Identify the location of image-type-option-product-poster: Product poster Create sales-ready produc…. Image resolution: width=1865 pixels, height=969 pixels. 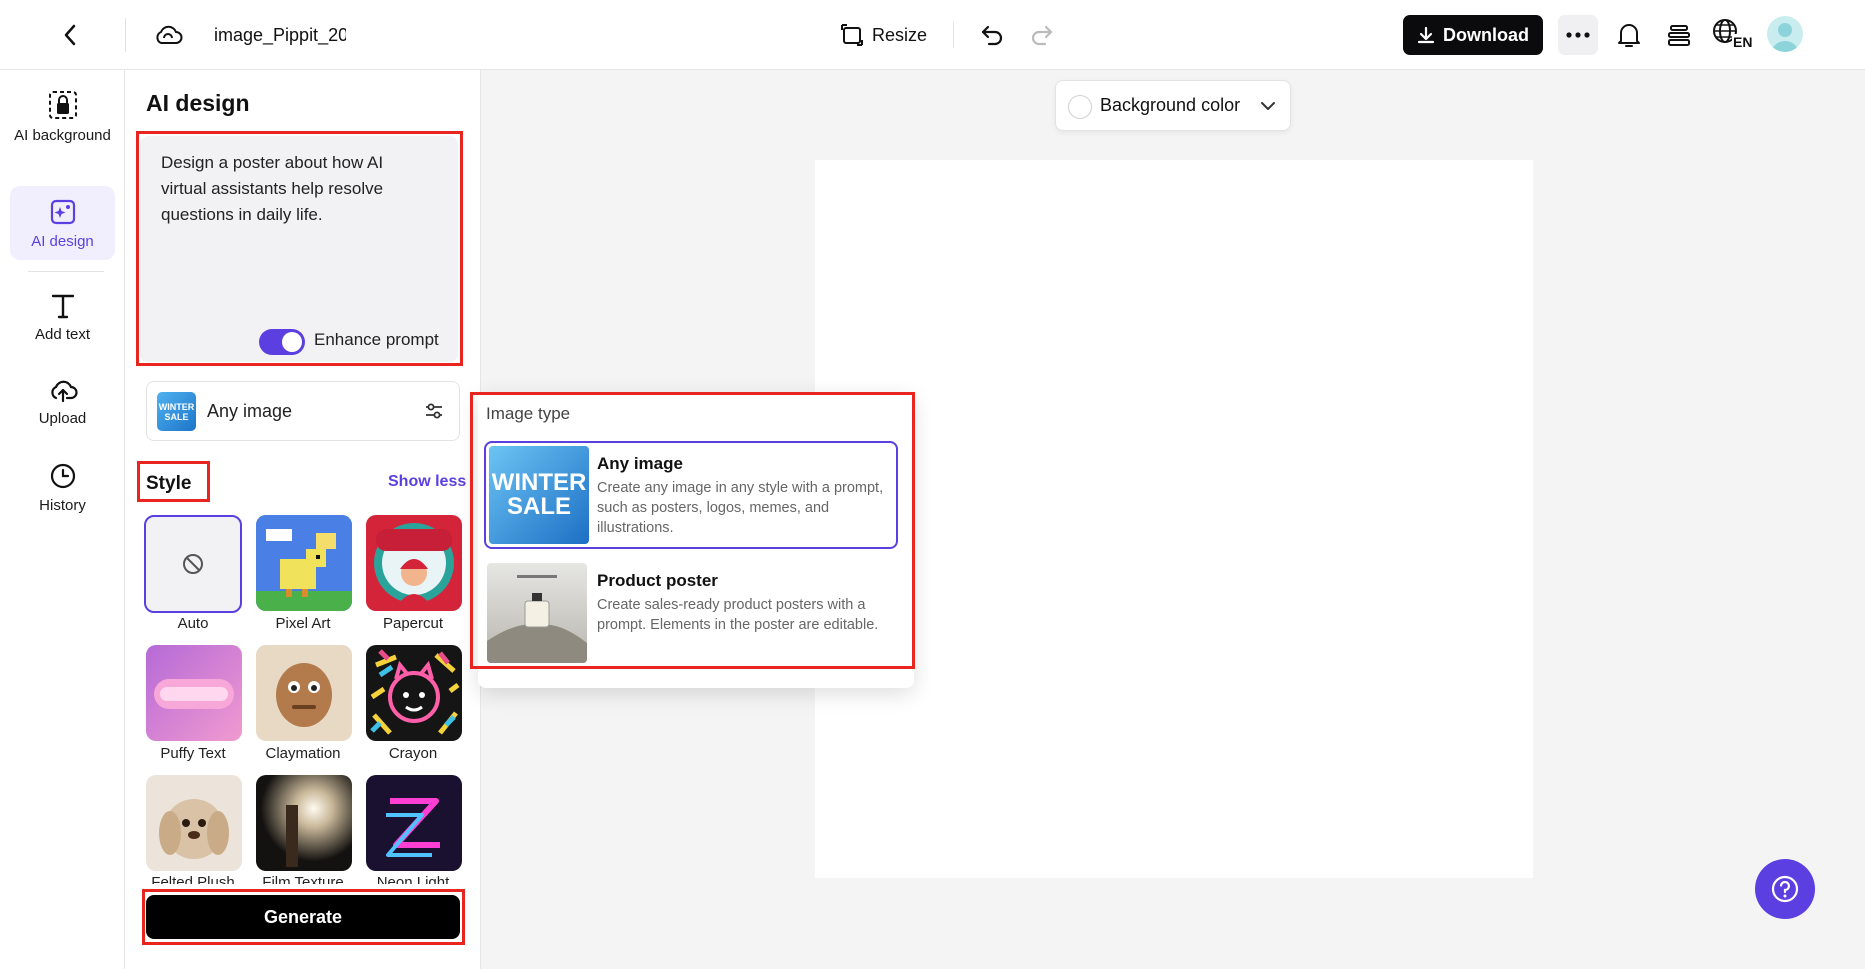
(691, 614).